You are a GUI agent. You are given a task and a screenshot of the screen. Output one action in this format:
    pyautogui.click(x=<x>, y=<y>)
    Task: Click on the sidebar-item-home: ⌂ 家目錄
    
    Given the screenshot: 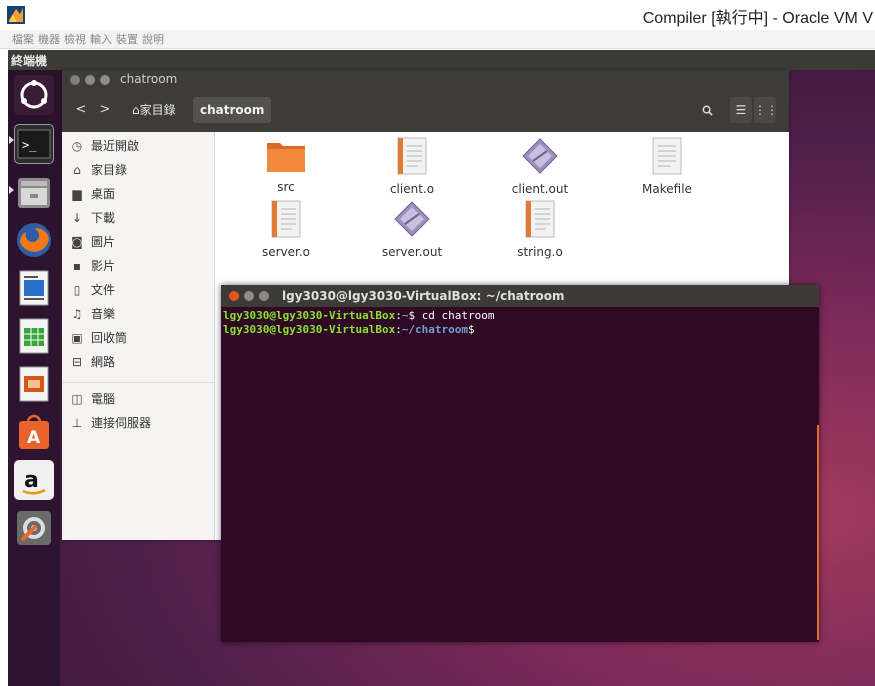 What is the action you would take?
    pyautogui.click(x=98, y=170)
    